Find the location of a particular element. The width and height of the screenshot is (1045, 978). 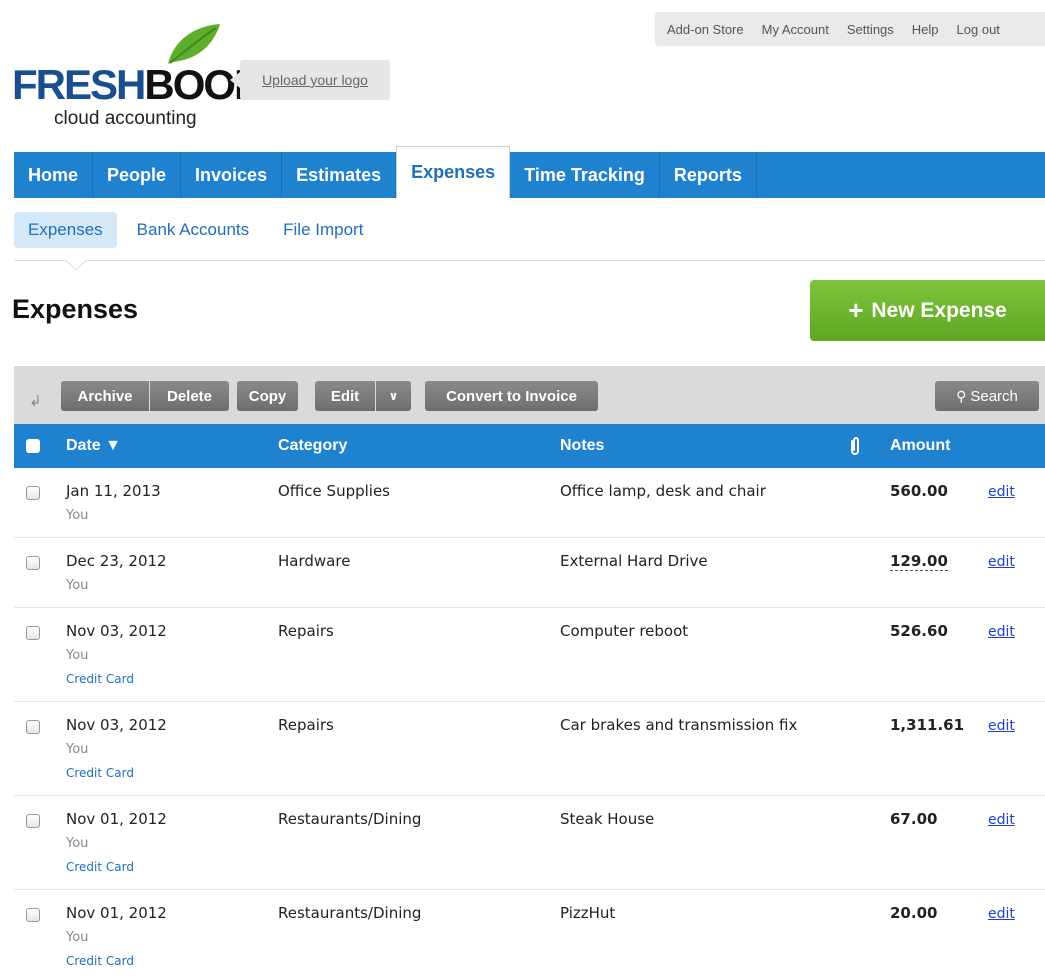

row-notes: External Hard Drive is located at coordinates (634, 561).